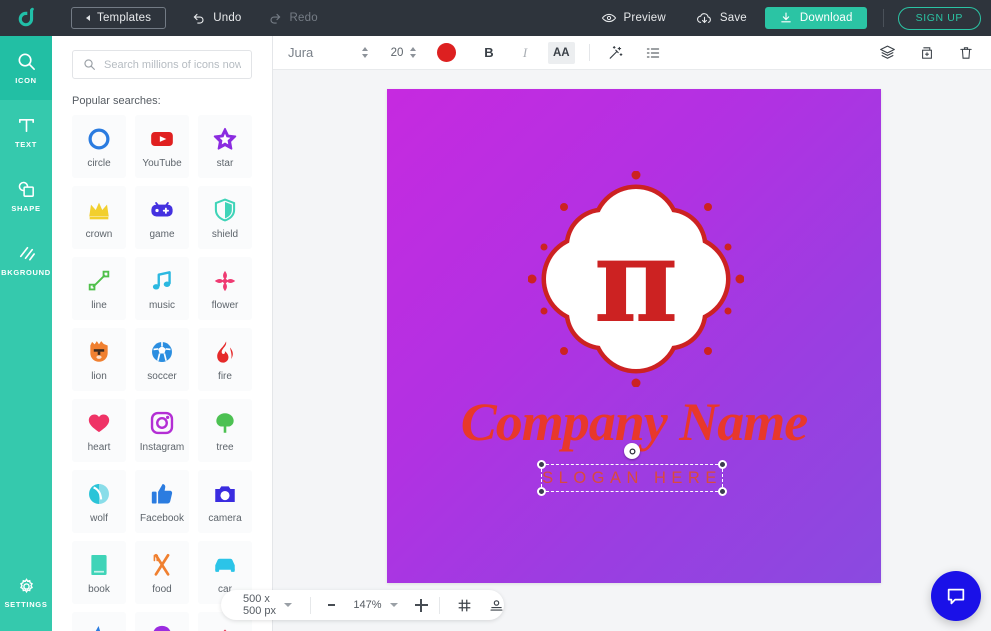 This screenshot has width=991, height=631. Describe the element at coordinates (722, 464) in the screenshot. I see `resize-handle-top-right` at that location.